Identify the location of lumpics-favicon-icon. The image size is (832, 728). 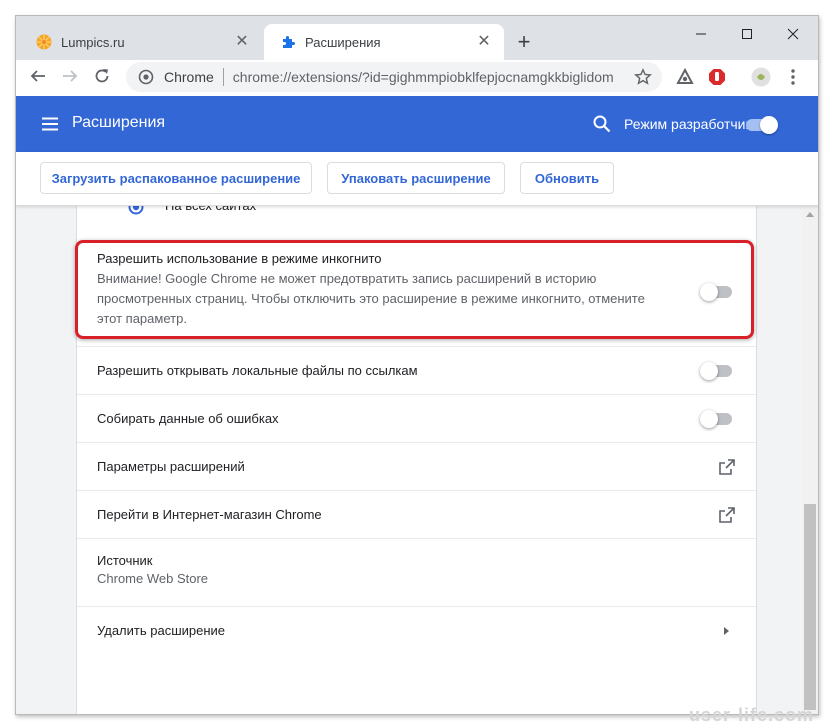
(44, 42).